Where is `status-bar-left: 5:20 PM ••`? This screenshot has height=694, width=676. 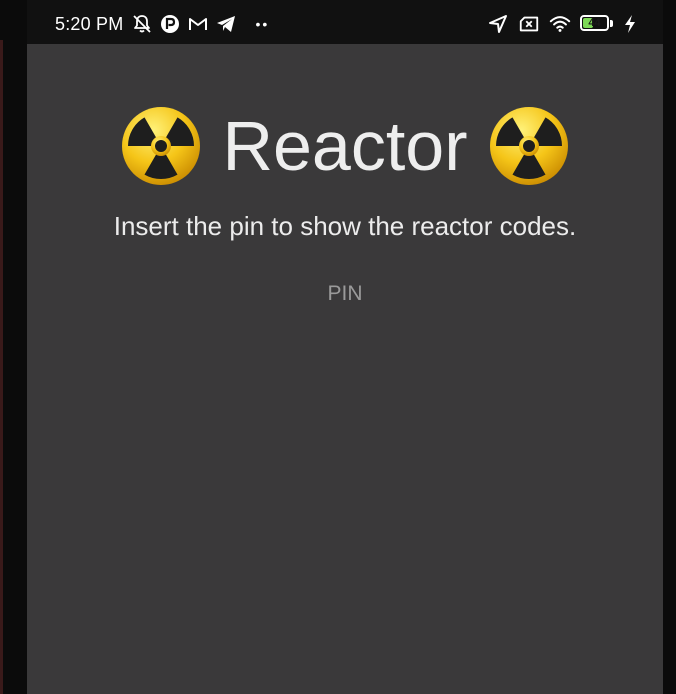
status-bar-left: 5:20 PM •• is located at coordinates (164, 24).